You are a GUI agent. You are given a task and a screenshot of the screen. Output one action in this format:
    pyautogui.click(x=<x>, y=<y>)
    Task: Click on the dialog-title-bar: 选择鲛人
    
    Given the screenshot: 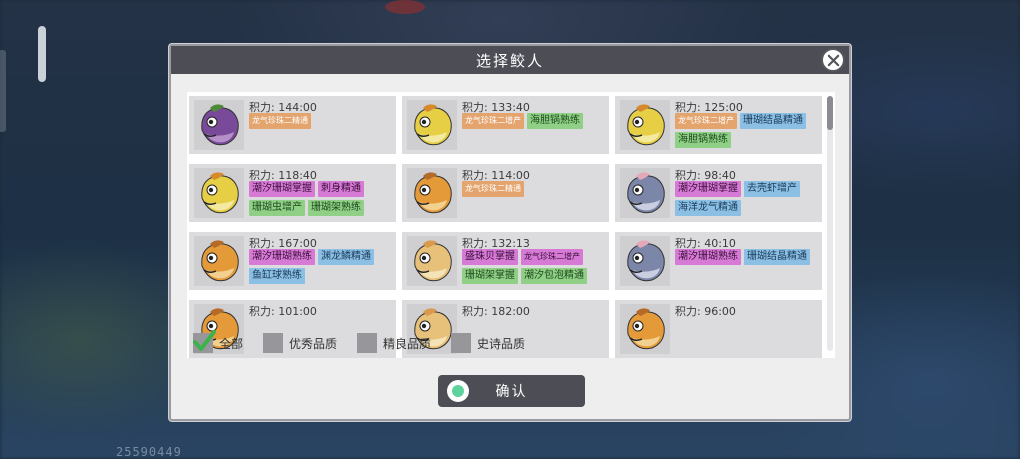 What is the action you would take?
    pyautogui.click(x=510, y=60)
    